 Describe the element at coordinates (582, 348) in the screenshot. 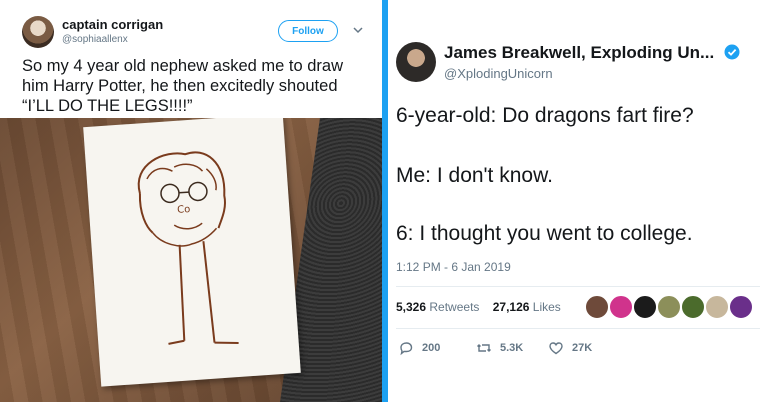

I see `like-action-count: 27K` at that location.